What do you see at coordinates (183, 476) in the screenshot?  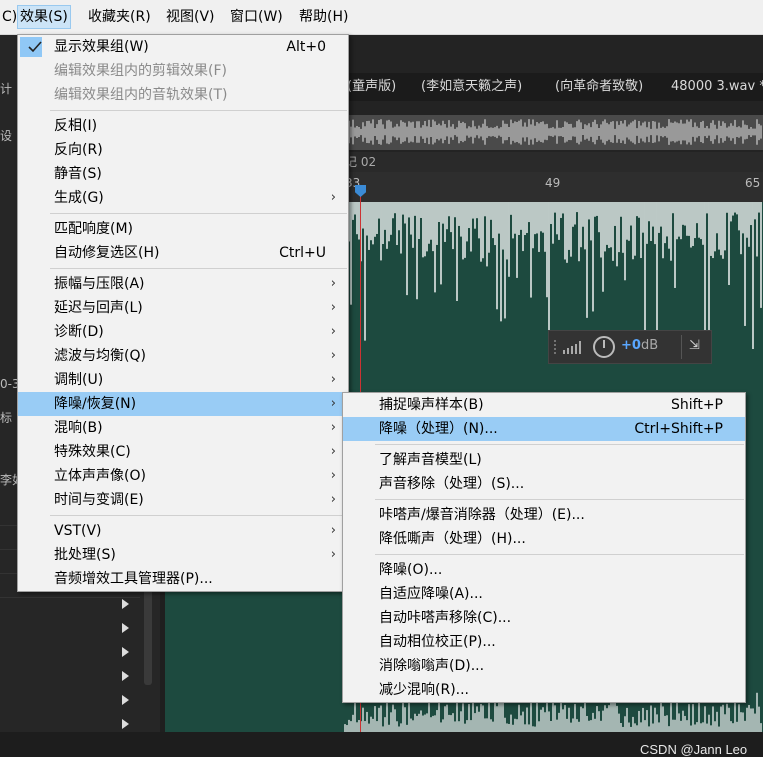 I see `menu-item: 立体声声像(O) ›` at bounding box center [183, 476].